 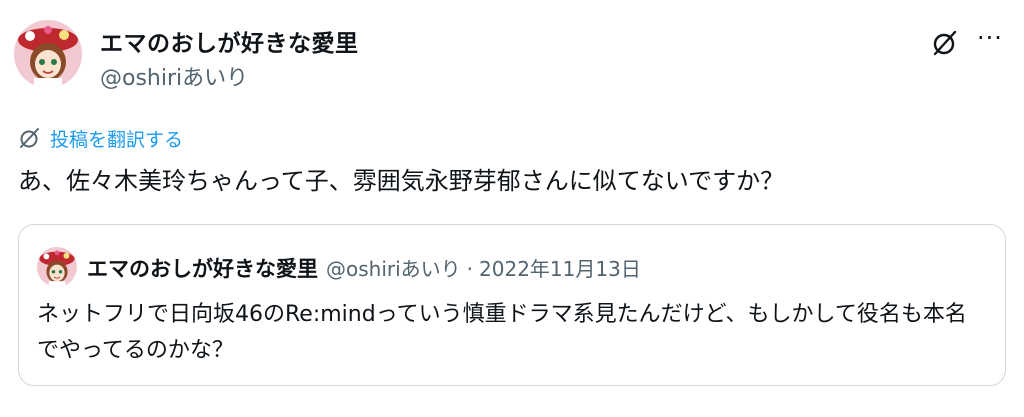 What do you see at coordinates (393, 269) in the screenshot?
I see `quoted-author-handle: @oshiriあいり` at bounding box center [393, 269].